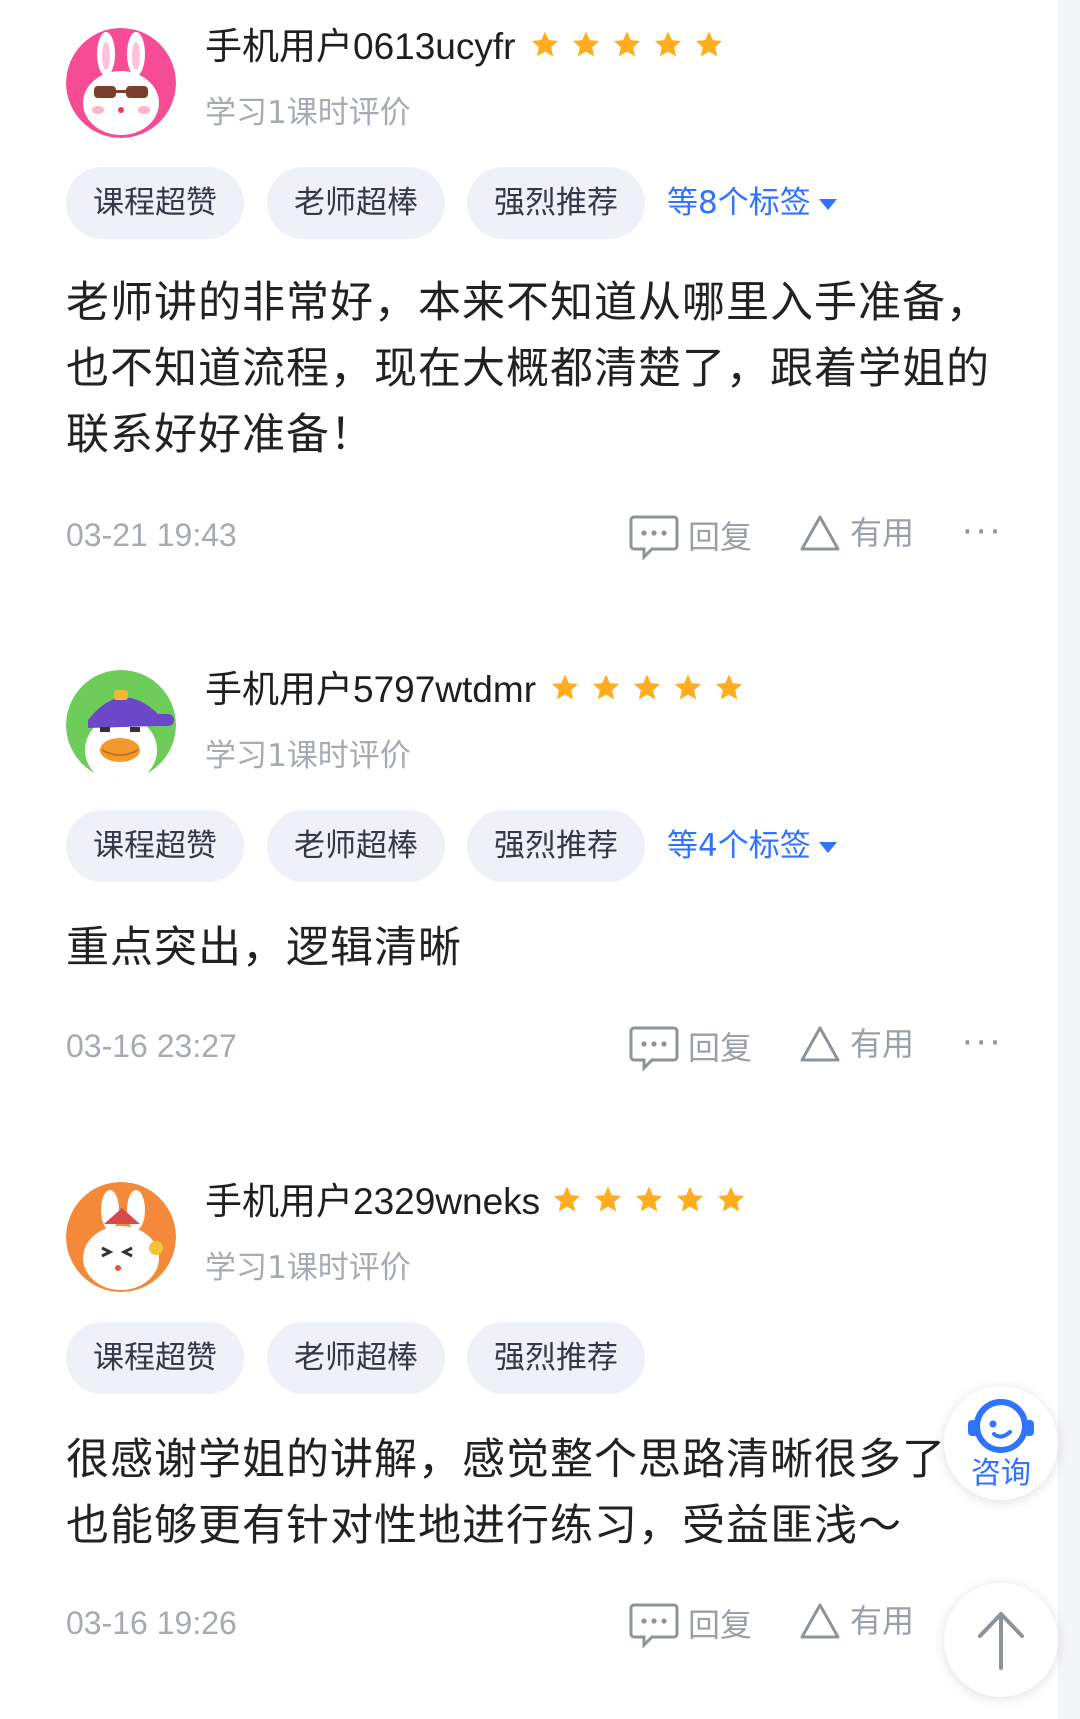 This screenshot has height=1719, width=1080. Describe the element at coordinates (151, 1046) in the screenshot. I see `review-time: 03-16 23:27` at that location.